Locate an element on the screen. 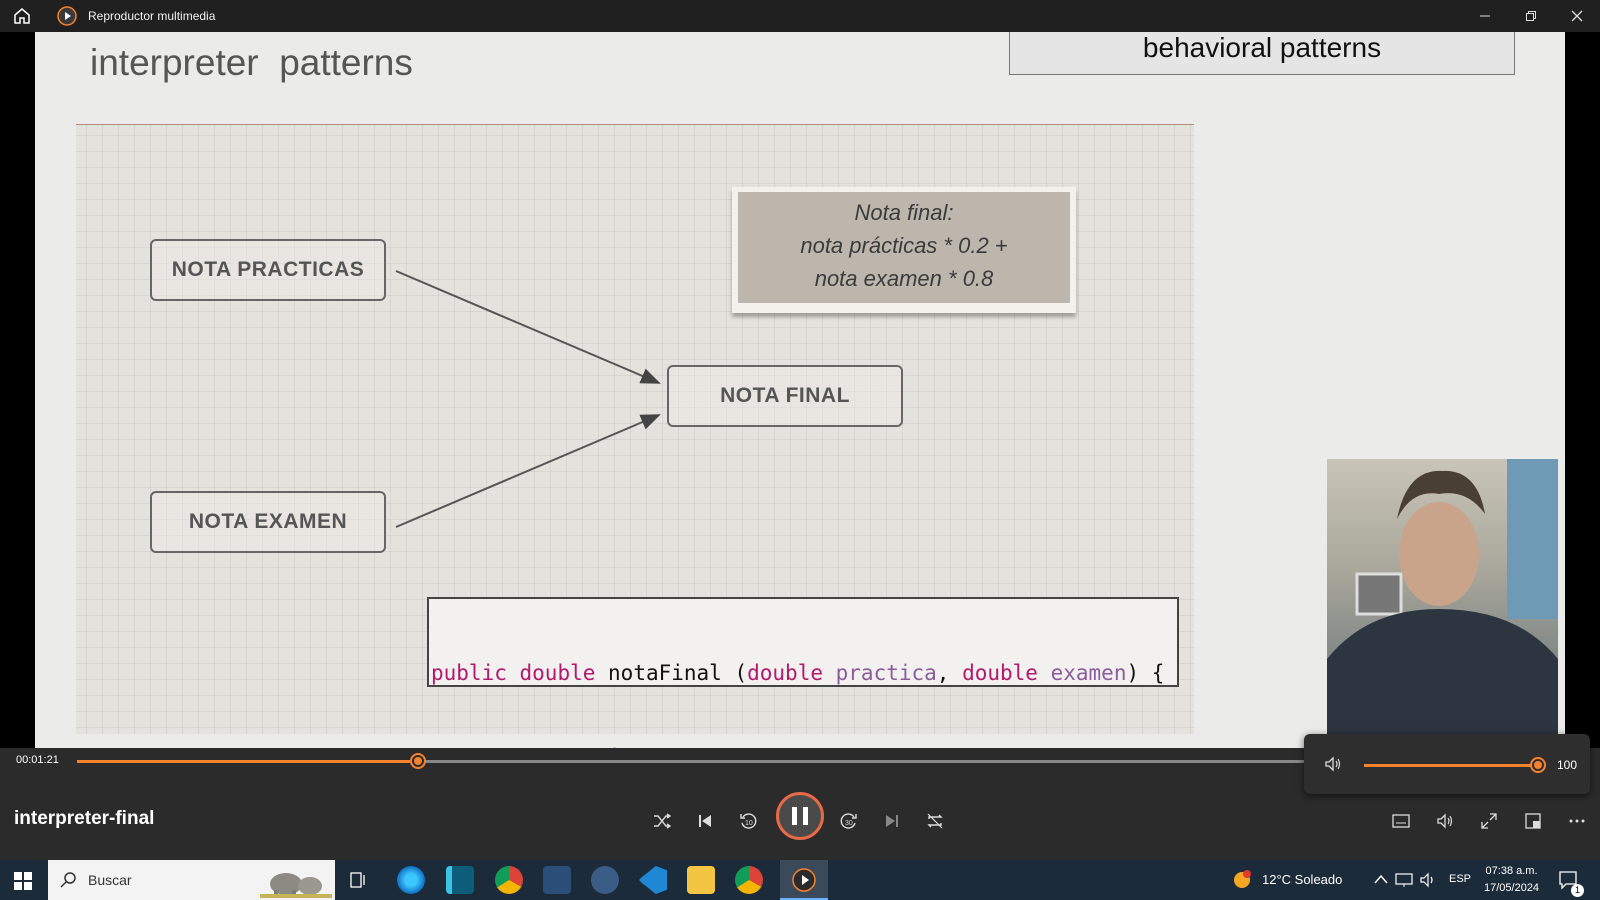  rewind-10-button: 10 is located at coordinates (748, 821).